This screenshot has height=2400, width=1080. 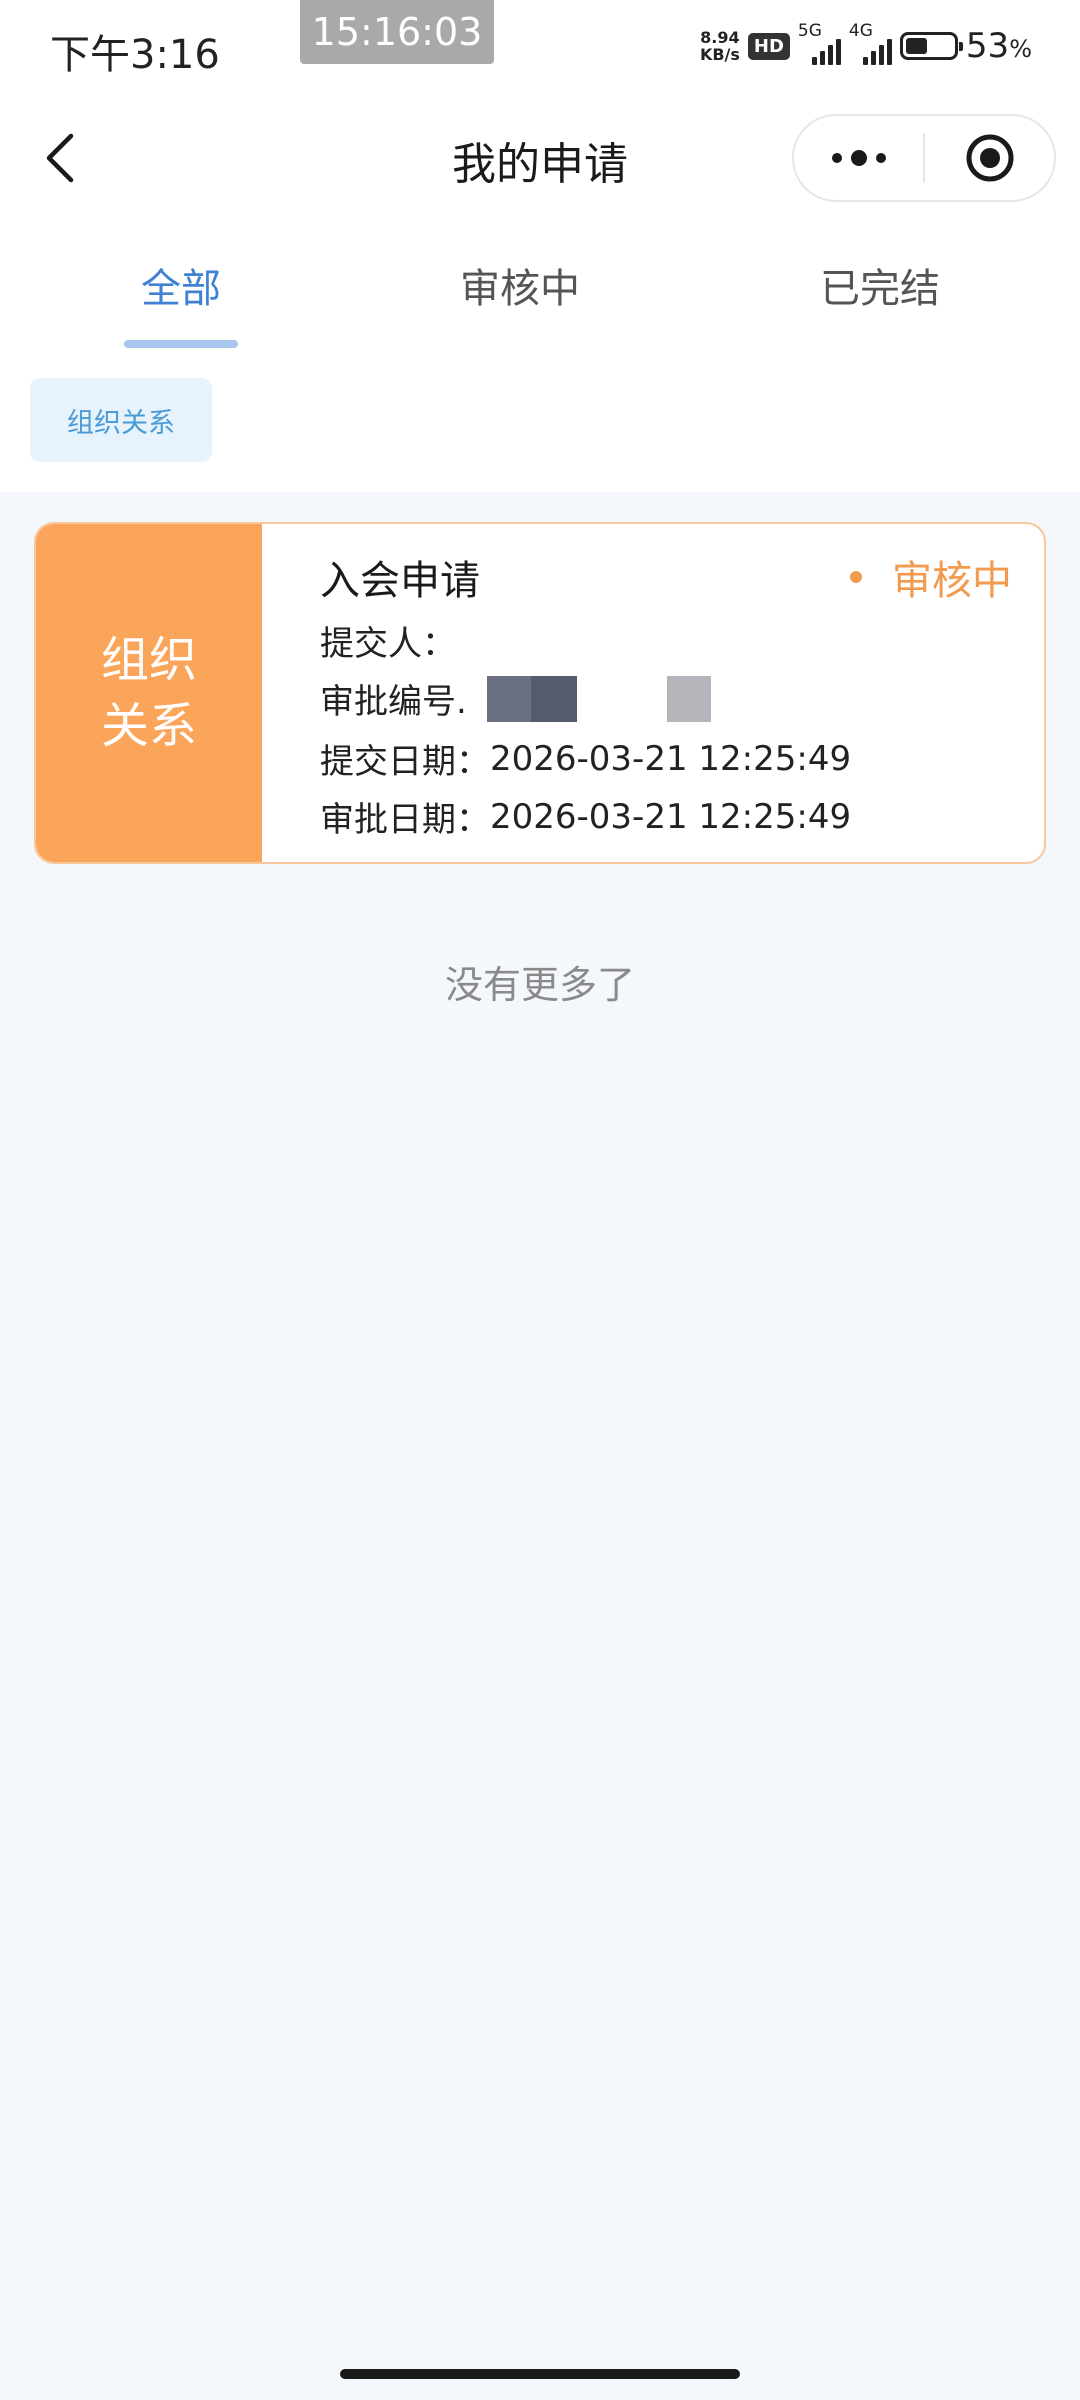 I want to click on network-type-4g: 4G, so click(x=860, y=31).